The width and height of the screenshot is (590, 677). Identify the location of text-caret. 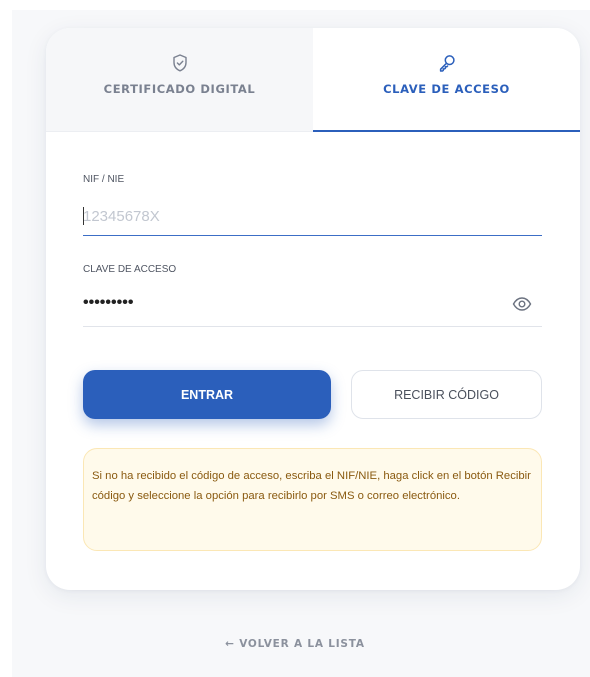
(83, 216).